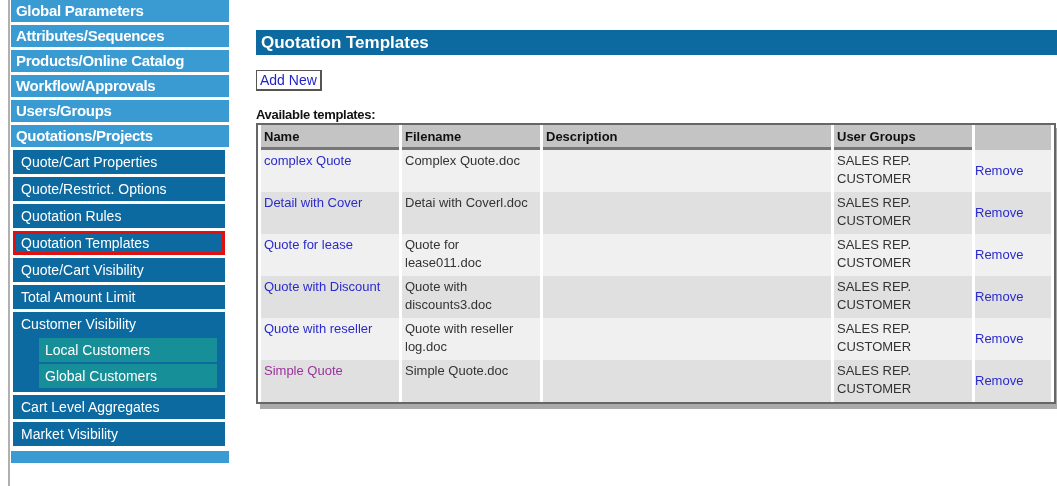  I want to click on sidebar-item: Attributes/Sequences, so click(120, 36).